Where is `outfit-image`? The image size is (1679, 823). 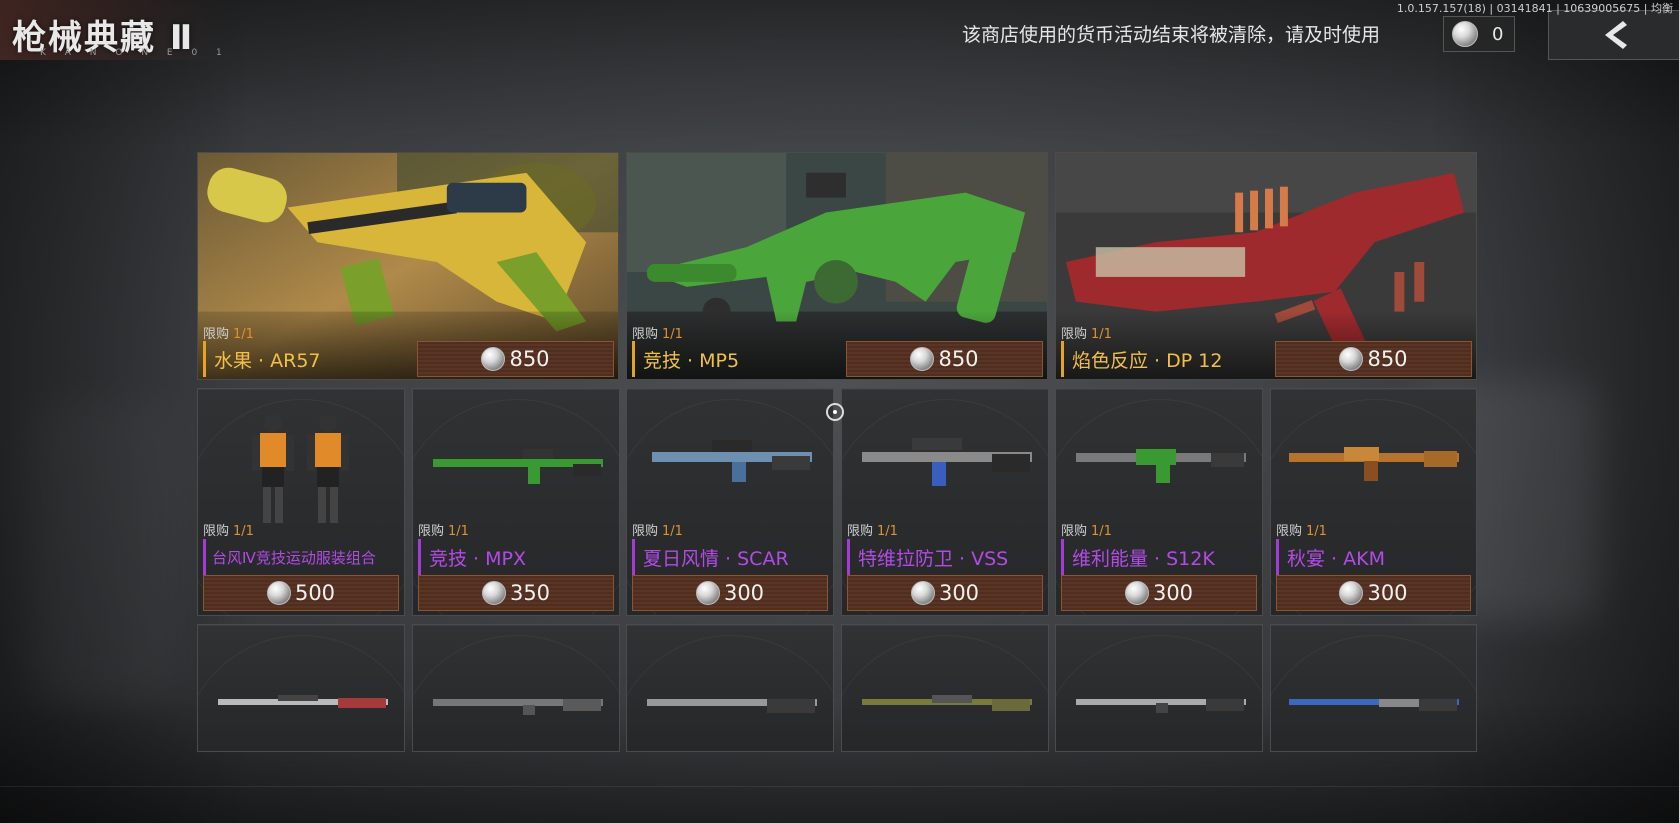 outfit-image is located at coordinates (300, 468).